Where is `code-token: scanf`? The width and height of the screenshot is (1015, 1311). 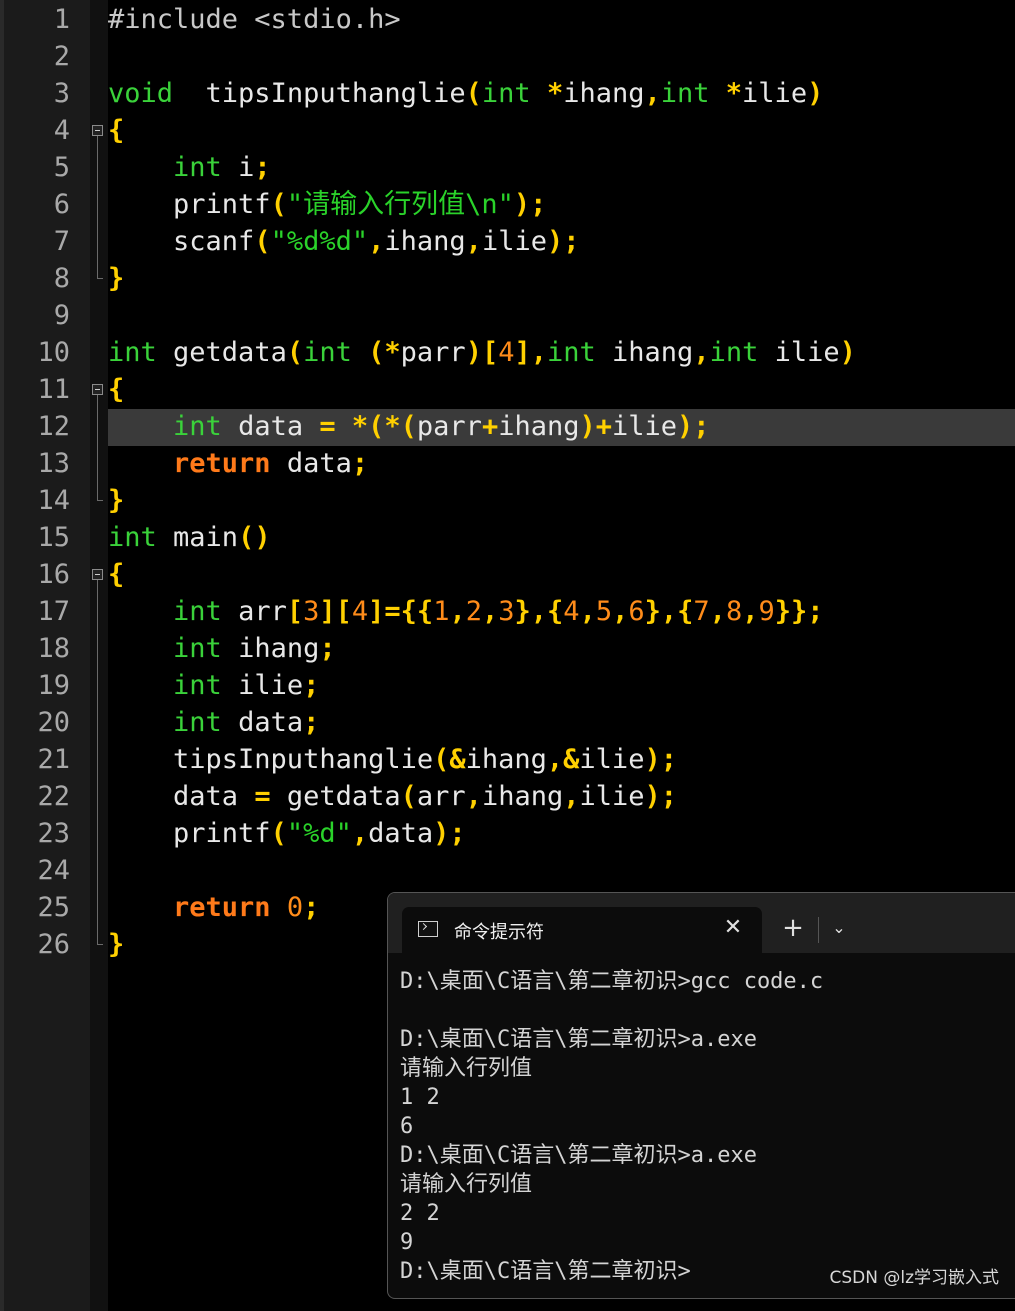
code-token: scanf is located at coordinates (181, 241).